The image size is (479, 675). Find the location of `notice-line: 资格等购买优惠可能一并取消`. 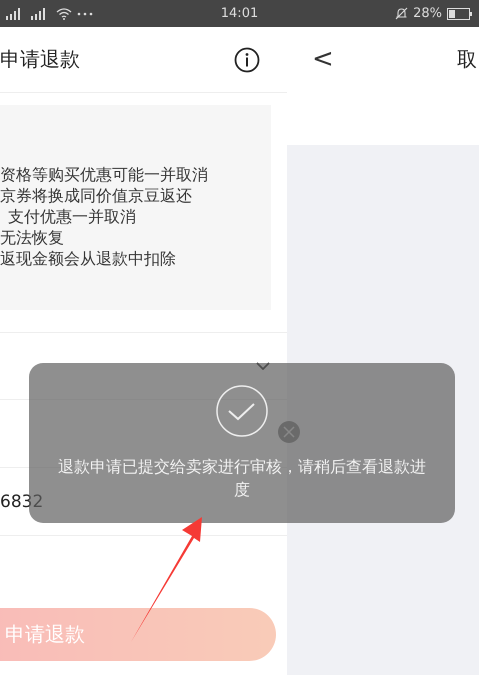

notice-line: 资格等购买优惠可能一并取消 is located at coordinates (104, 174).